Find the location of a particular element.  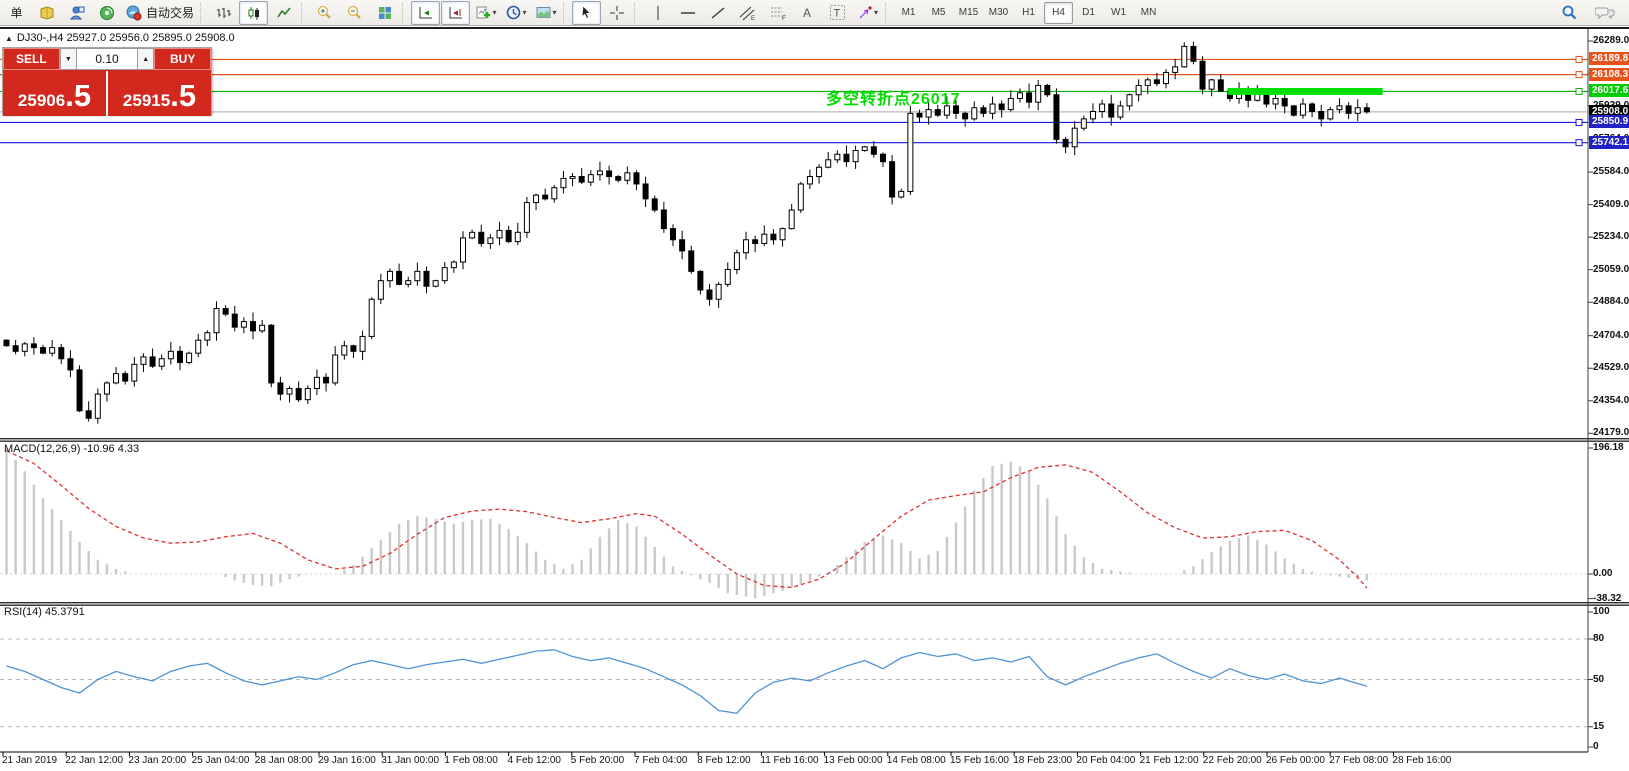

periods-dropdown: ▾ is located at coordinates (515, 13).